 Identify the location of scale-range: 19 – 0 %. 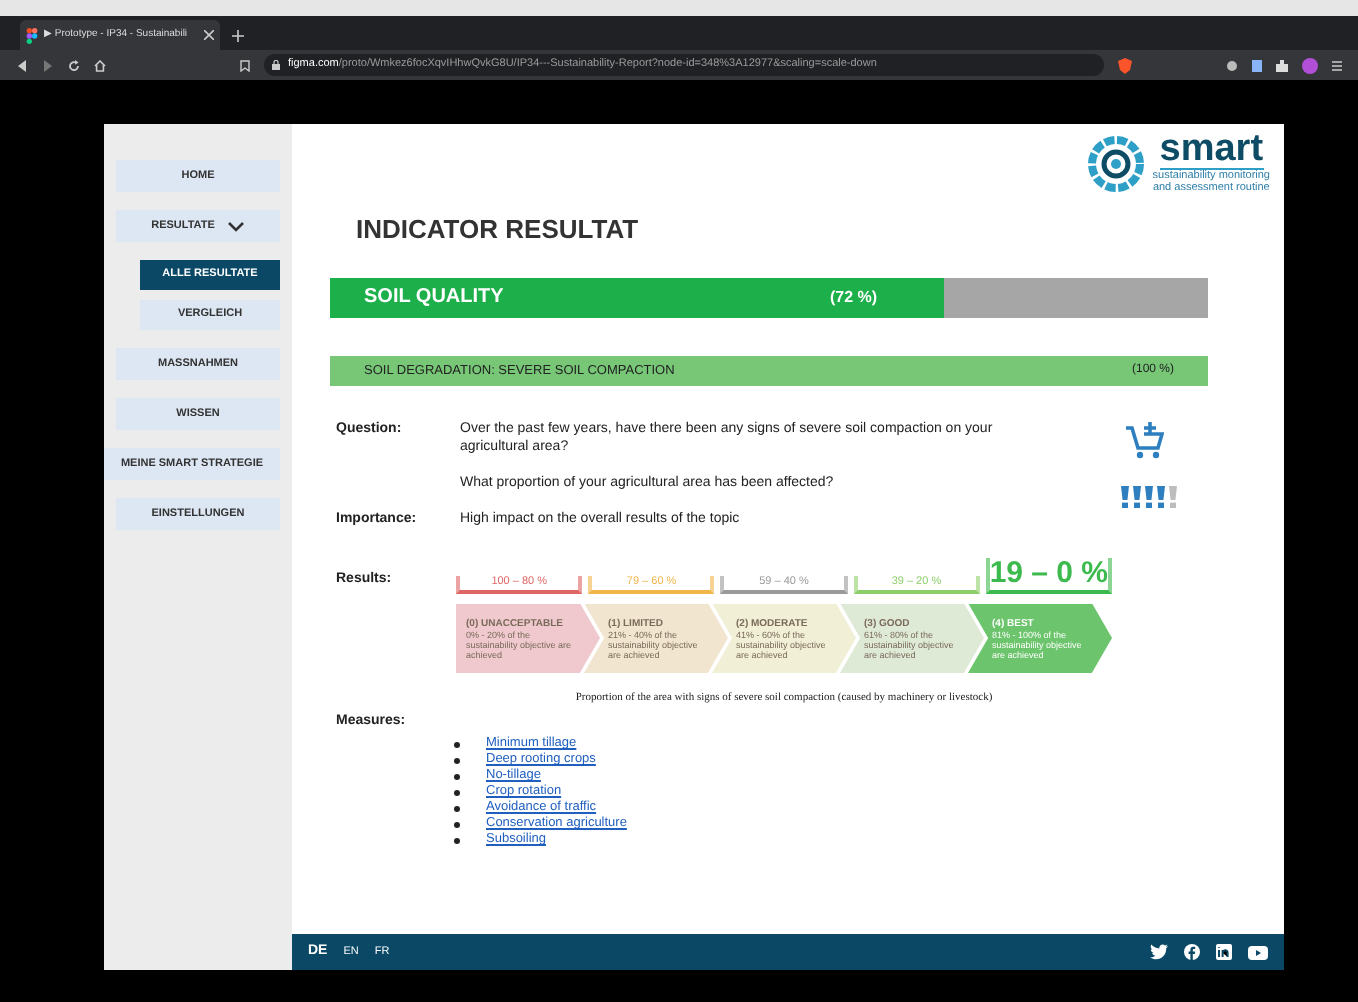
(1049, 575).